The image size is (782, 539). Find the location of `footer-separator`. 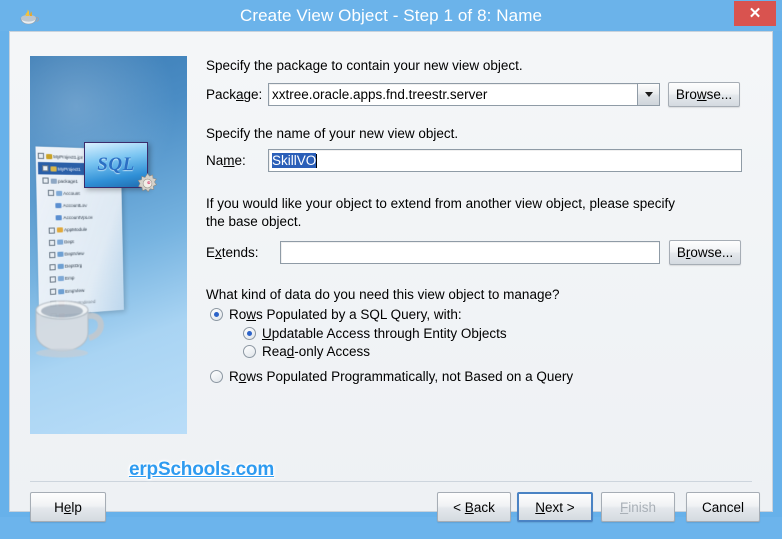

footer-separator is located at coordinates (391, 481).